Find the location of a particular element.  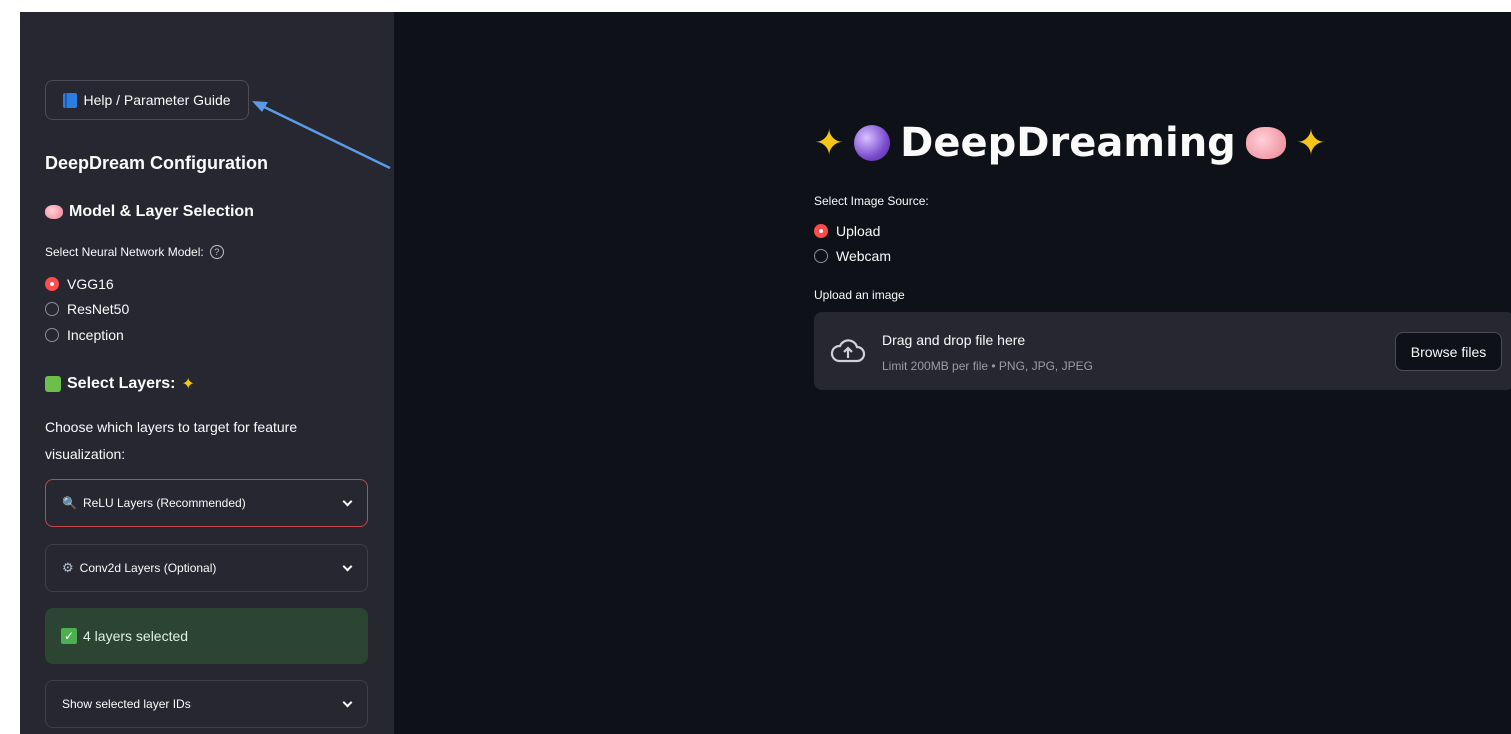

book-icon is located at coordinates (70, 100).